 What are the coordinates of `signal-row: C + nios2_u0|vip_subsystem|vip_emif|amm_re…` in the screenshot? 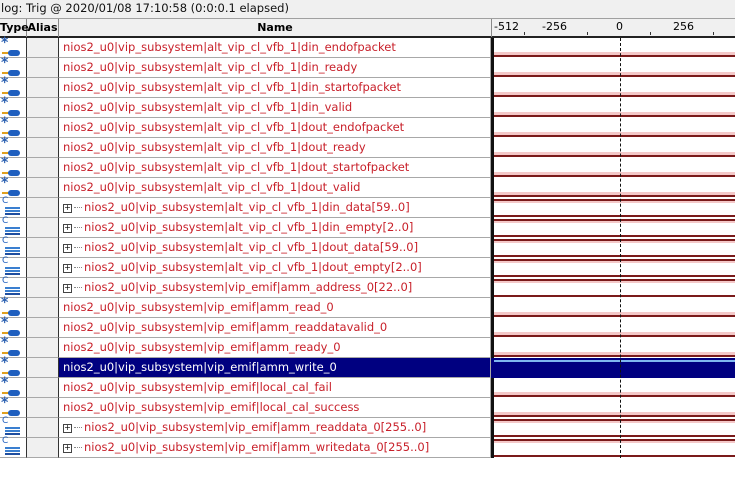 It's located at (367, 427).